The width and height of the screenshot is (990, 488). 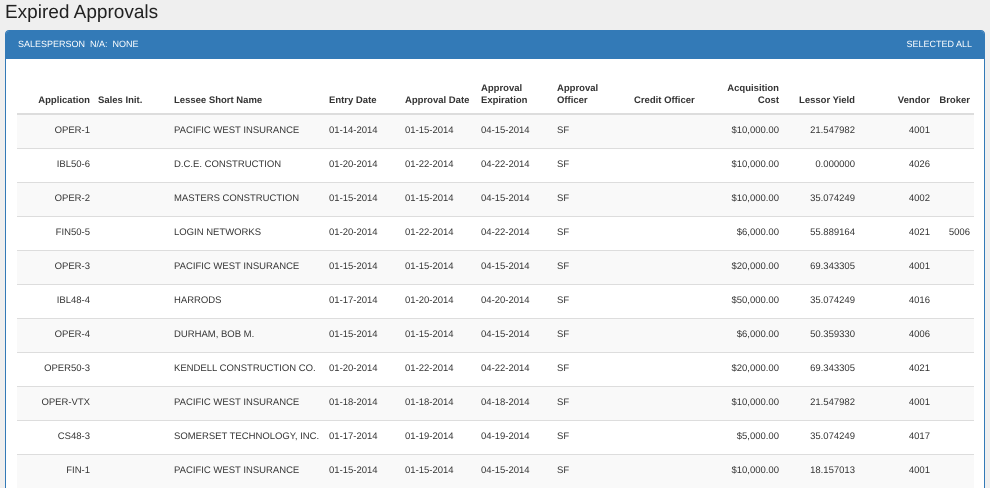 What do you see at coordinates (55, 403) in the screenshot?
I see `table-cell: OPER-VTX` at bounding box center [55, 403].